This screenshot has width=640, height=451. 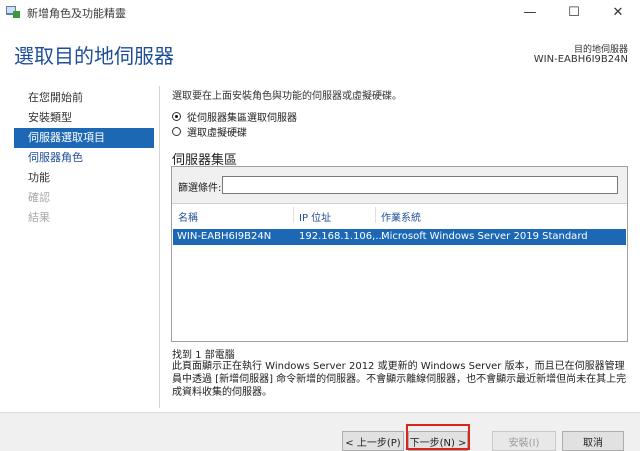 I want to click on radio-select-from-pool: 從伺服器集區選取伺服器, so click(x=234, y=116).